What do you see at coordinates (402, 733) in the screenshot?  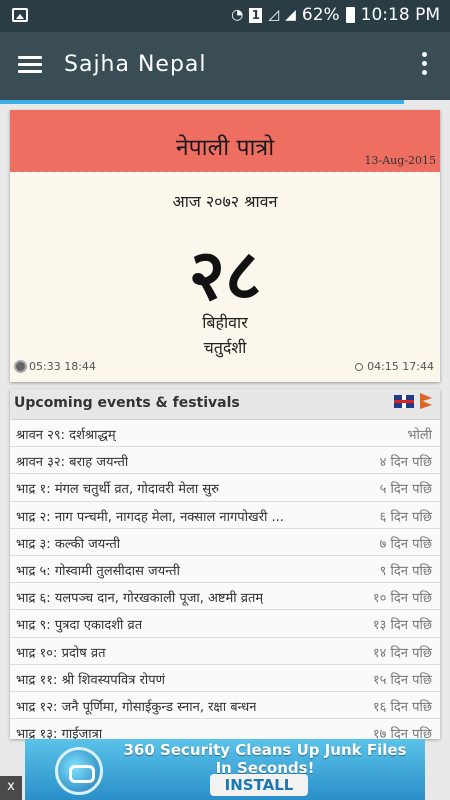 I see `event-when: १७ दिन पछि` at bounding box center [402, 733].